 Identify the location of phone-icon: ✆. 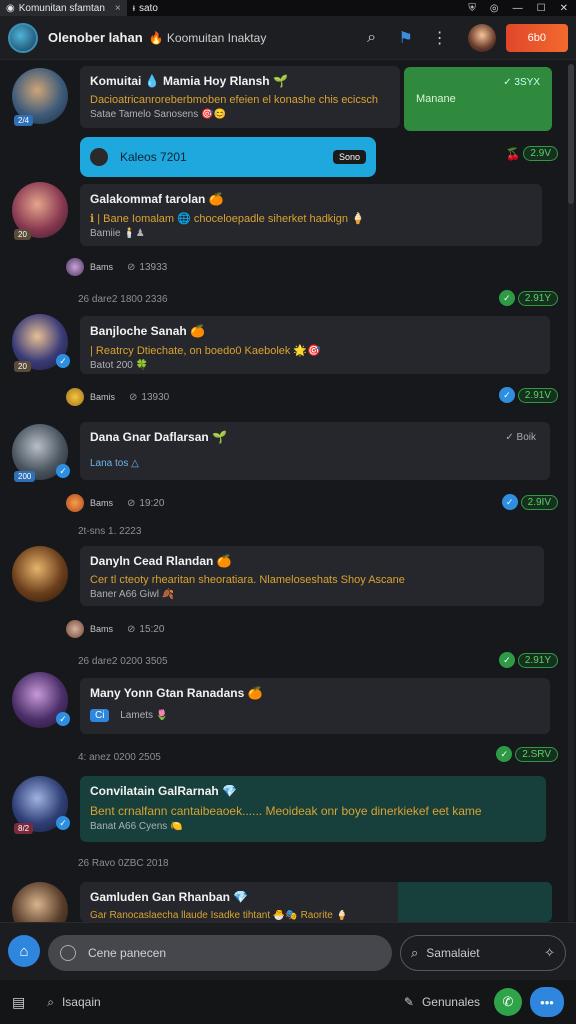
(508, 1001).